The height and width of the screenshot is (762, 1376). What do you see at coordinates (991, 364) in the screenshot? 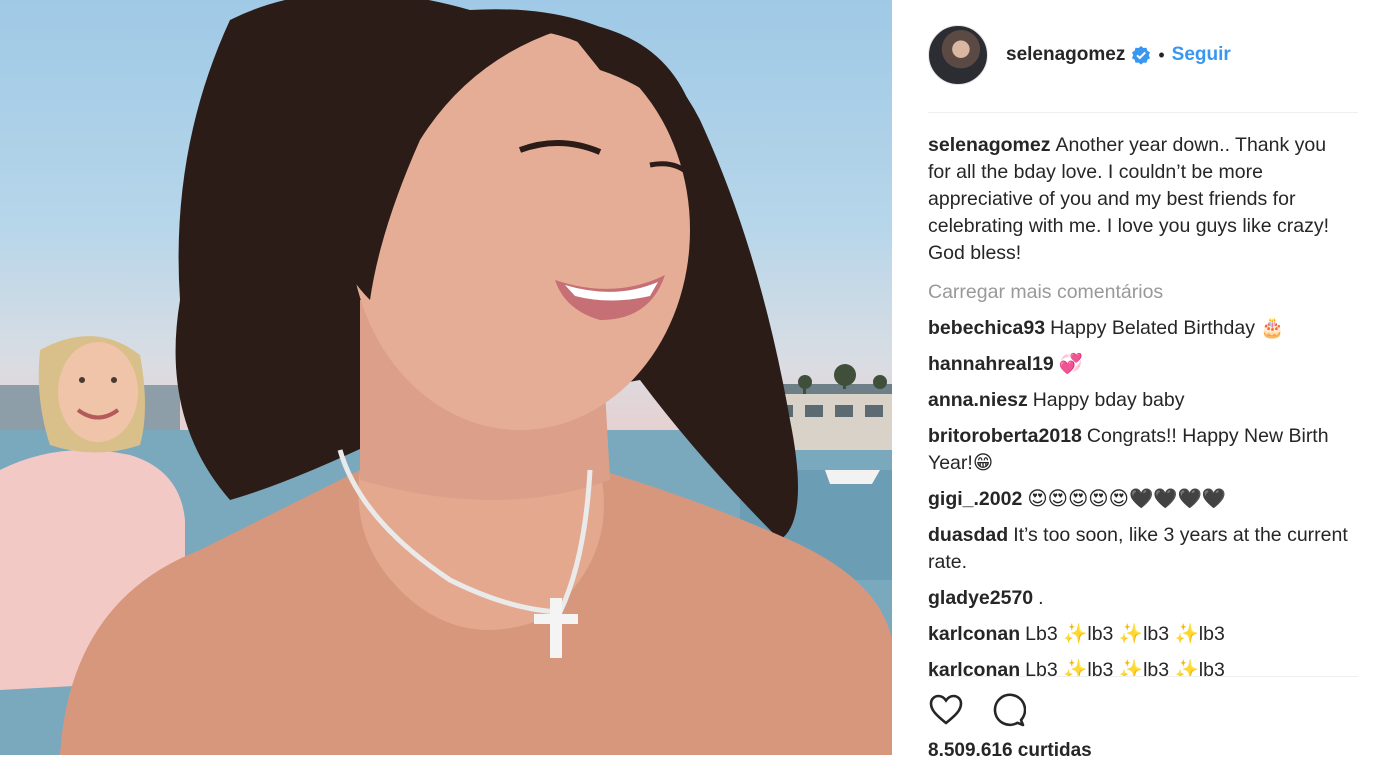
I see `comment-username: hannahreal19` at bounding box center [991, 364].